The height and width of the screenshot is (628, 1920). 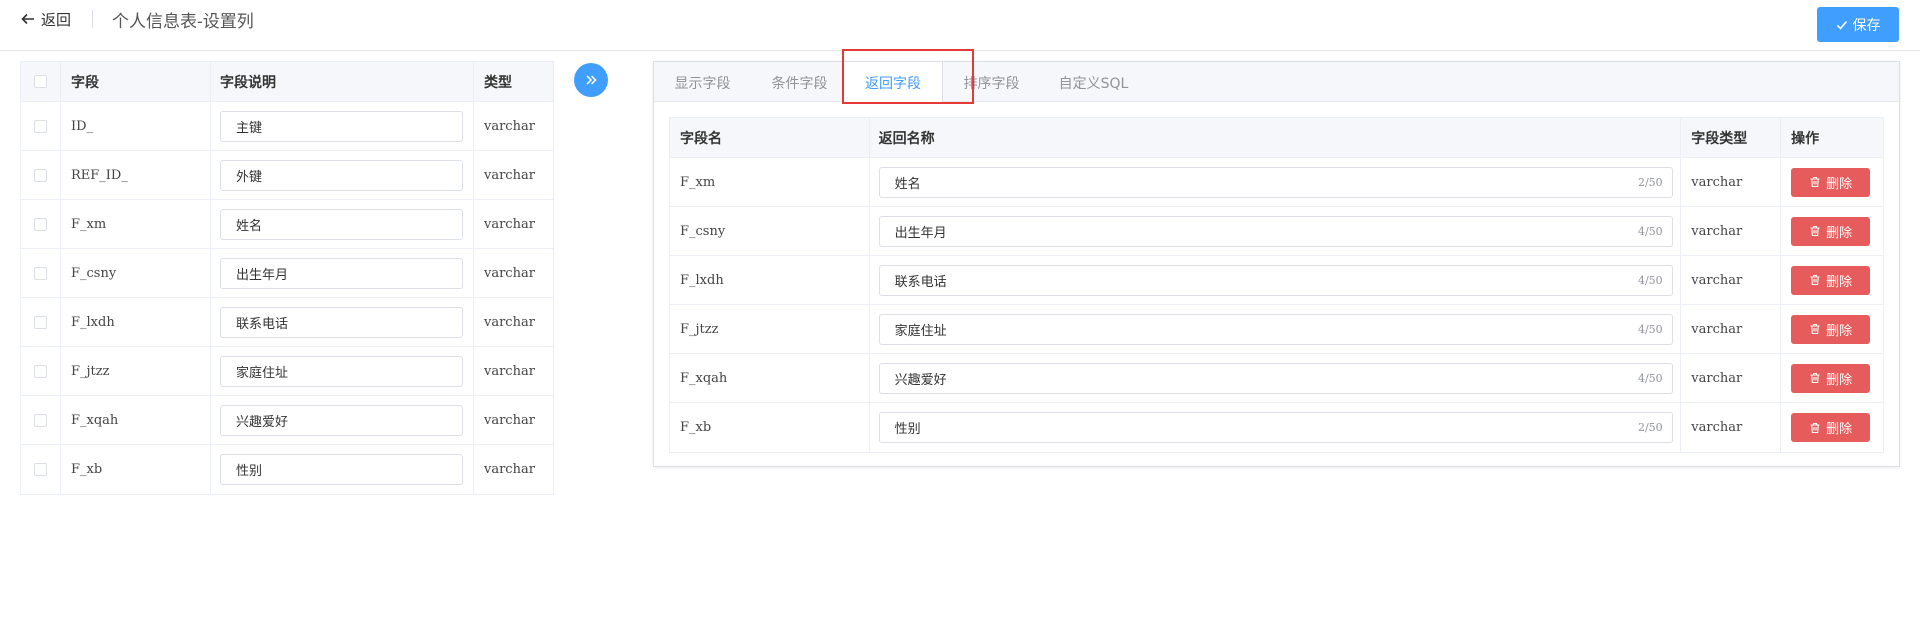 What do you see at coordinates (136, 420) in the screenshot?
I see `field-name: F_xqah` at bounding box center [136, 420].